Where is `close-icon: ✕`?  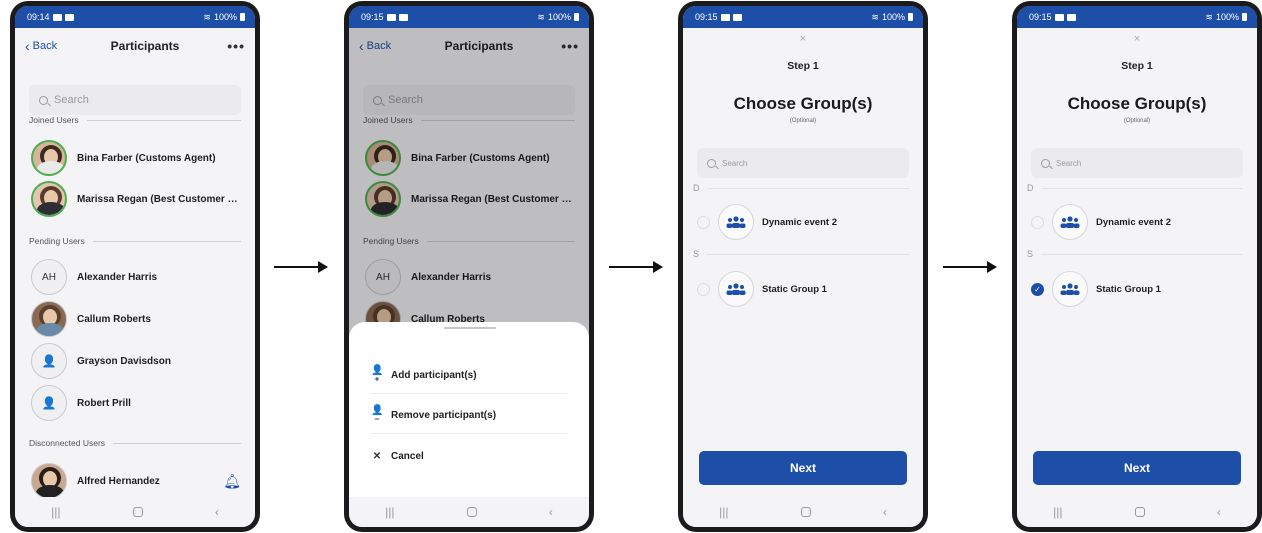 close-icon: ✕ is located at coordinates (377, 456).